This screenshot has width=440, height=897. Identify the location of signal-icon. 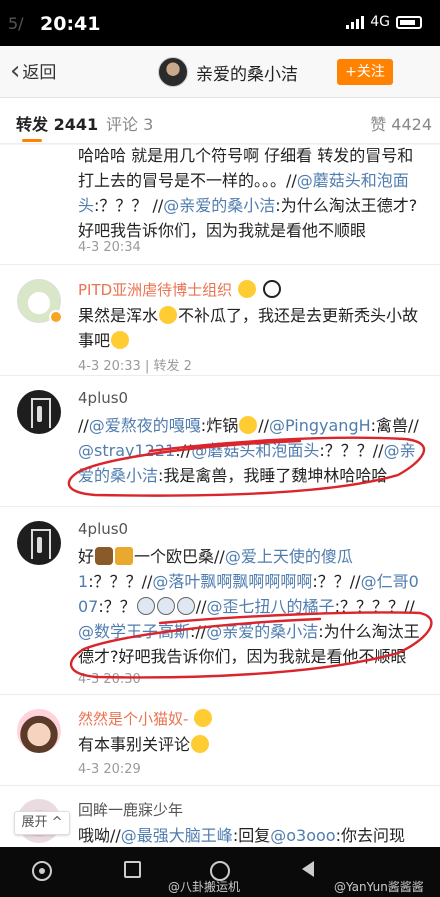
(355, 22).